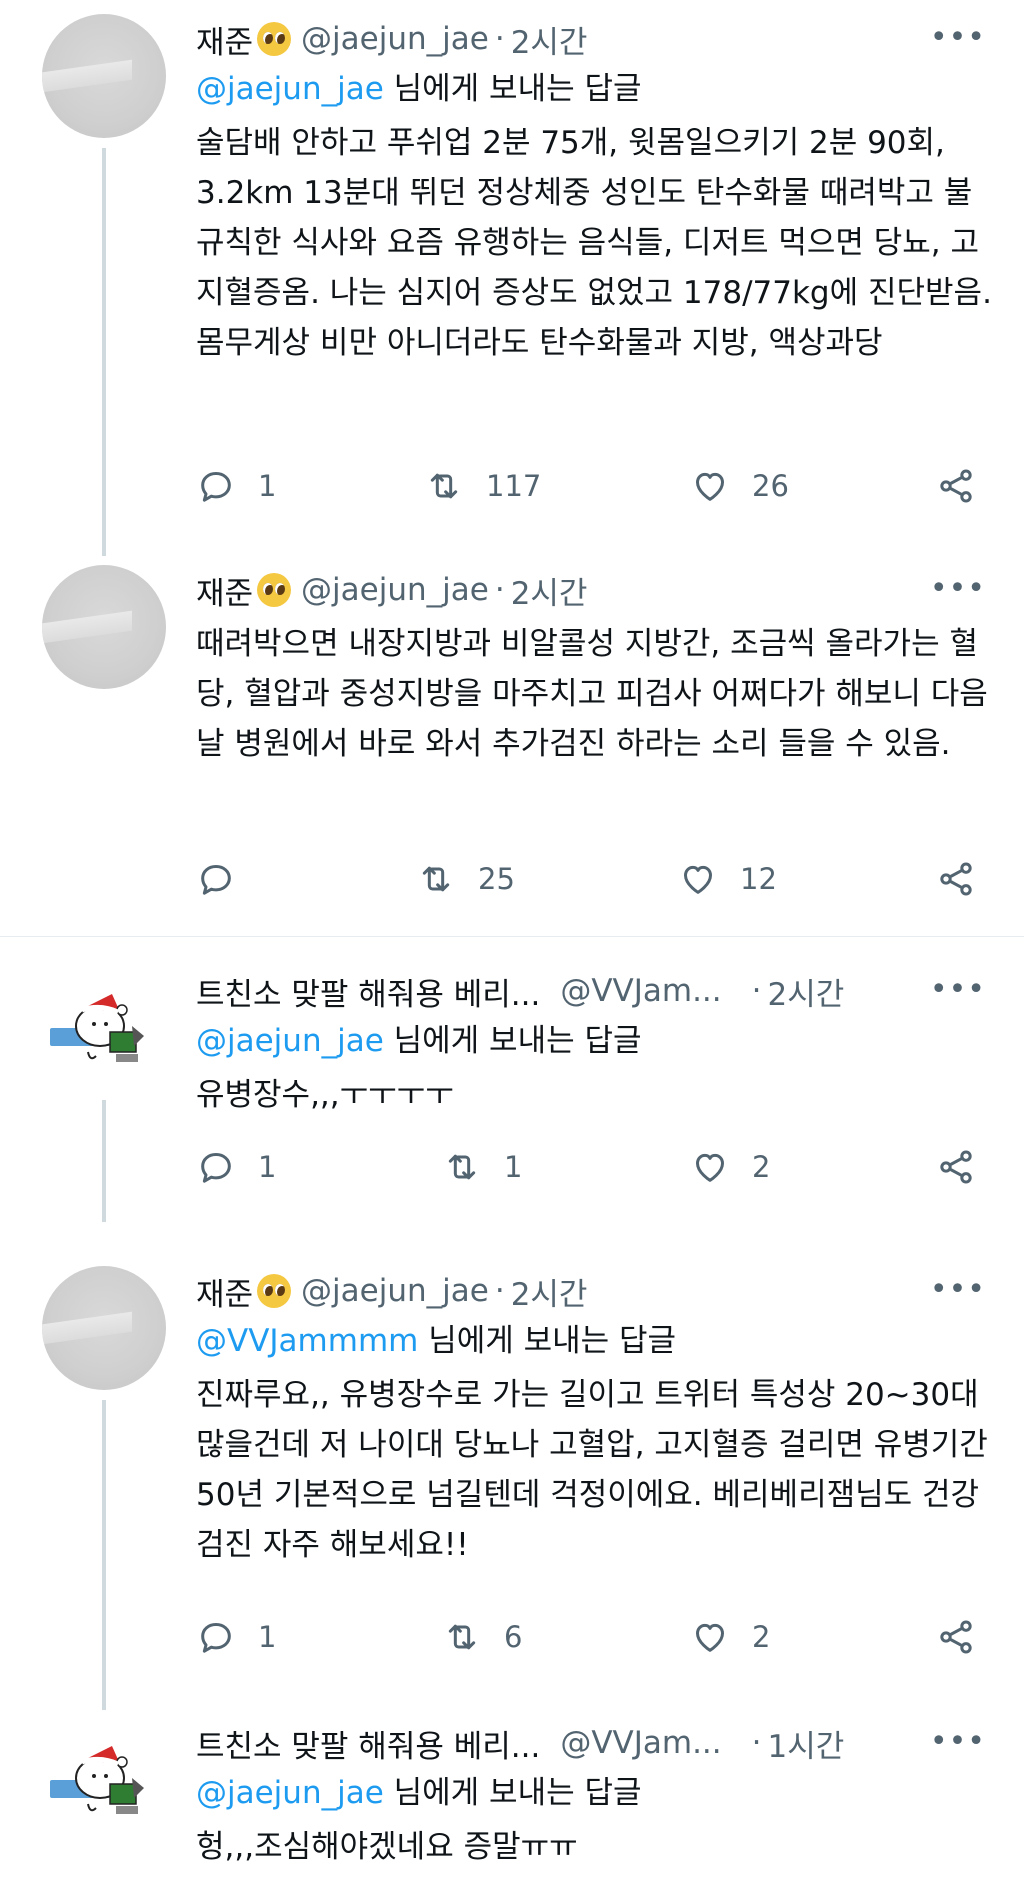 This screenshot has height=1891, width=1024. I want to click on retweet-count: 117, so click(514, 486).